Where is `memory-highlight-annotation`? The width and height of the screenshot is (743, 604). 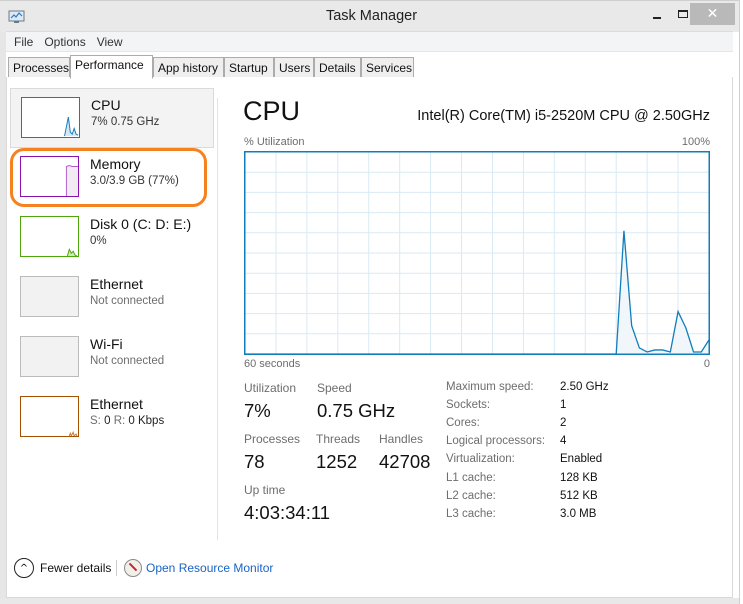
memory-highlight-annotation is located at coordinates (108, 177).